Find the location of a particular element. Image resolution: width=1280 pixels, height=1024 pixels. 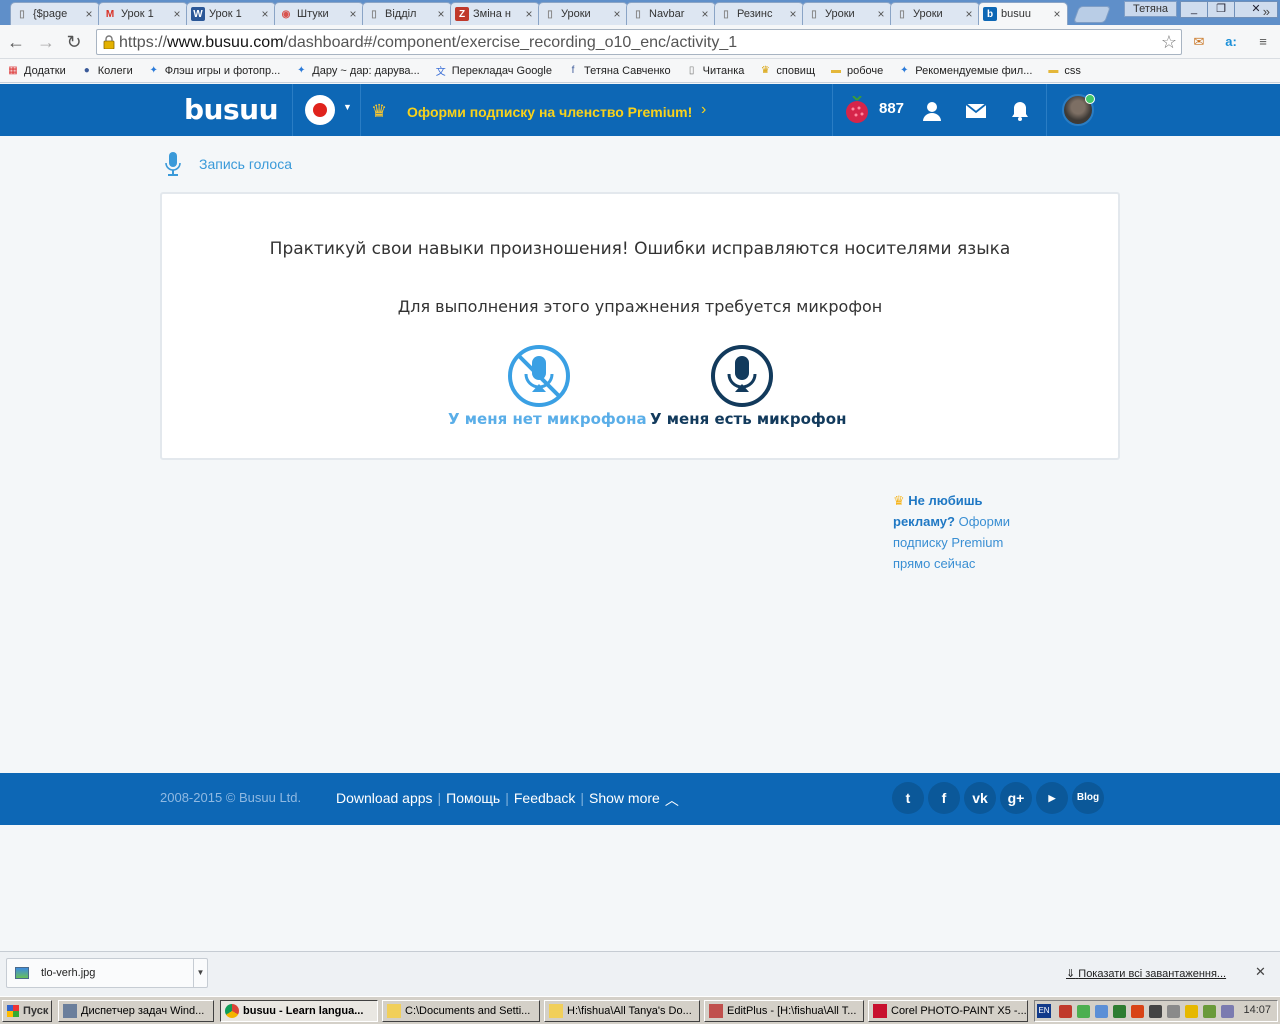

bookmark-item: 文 Перекладач Google is located at coordinates (493, 71).